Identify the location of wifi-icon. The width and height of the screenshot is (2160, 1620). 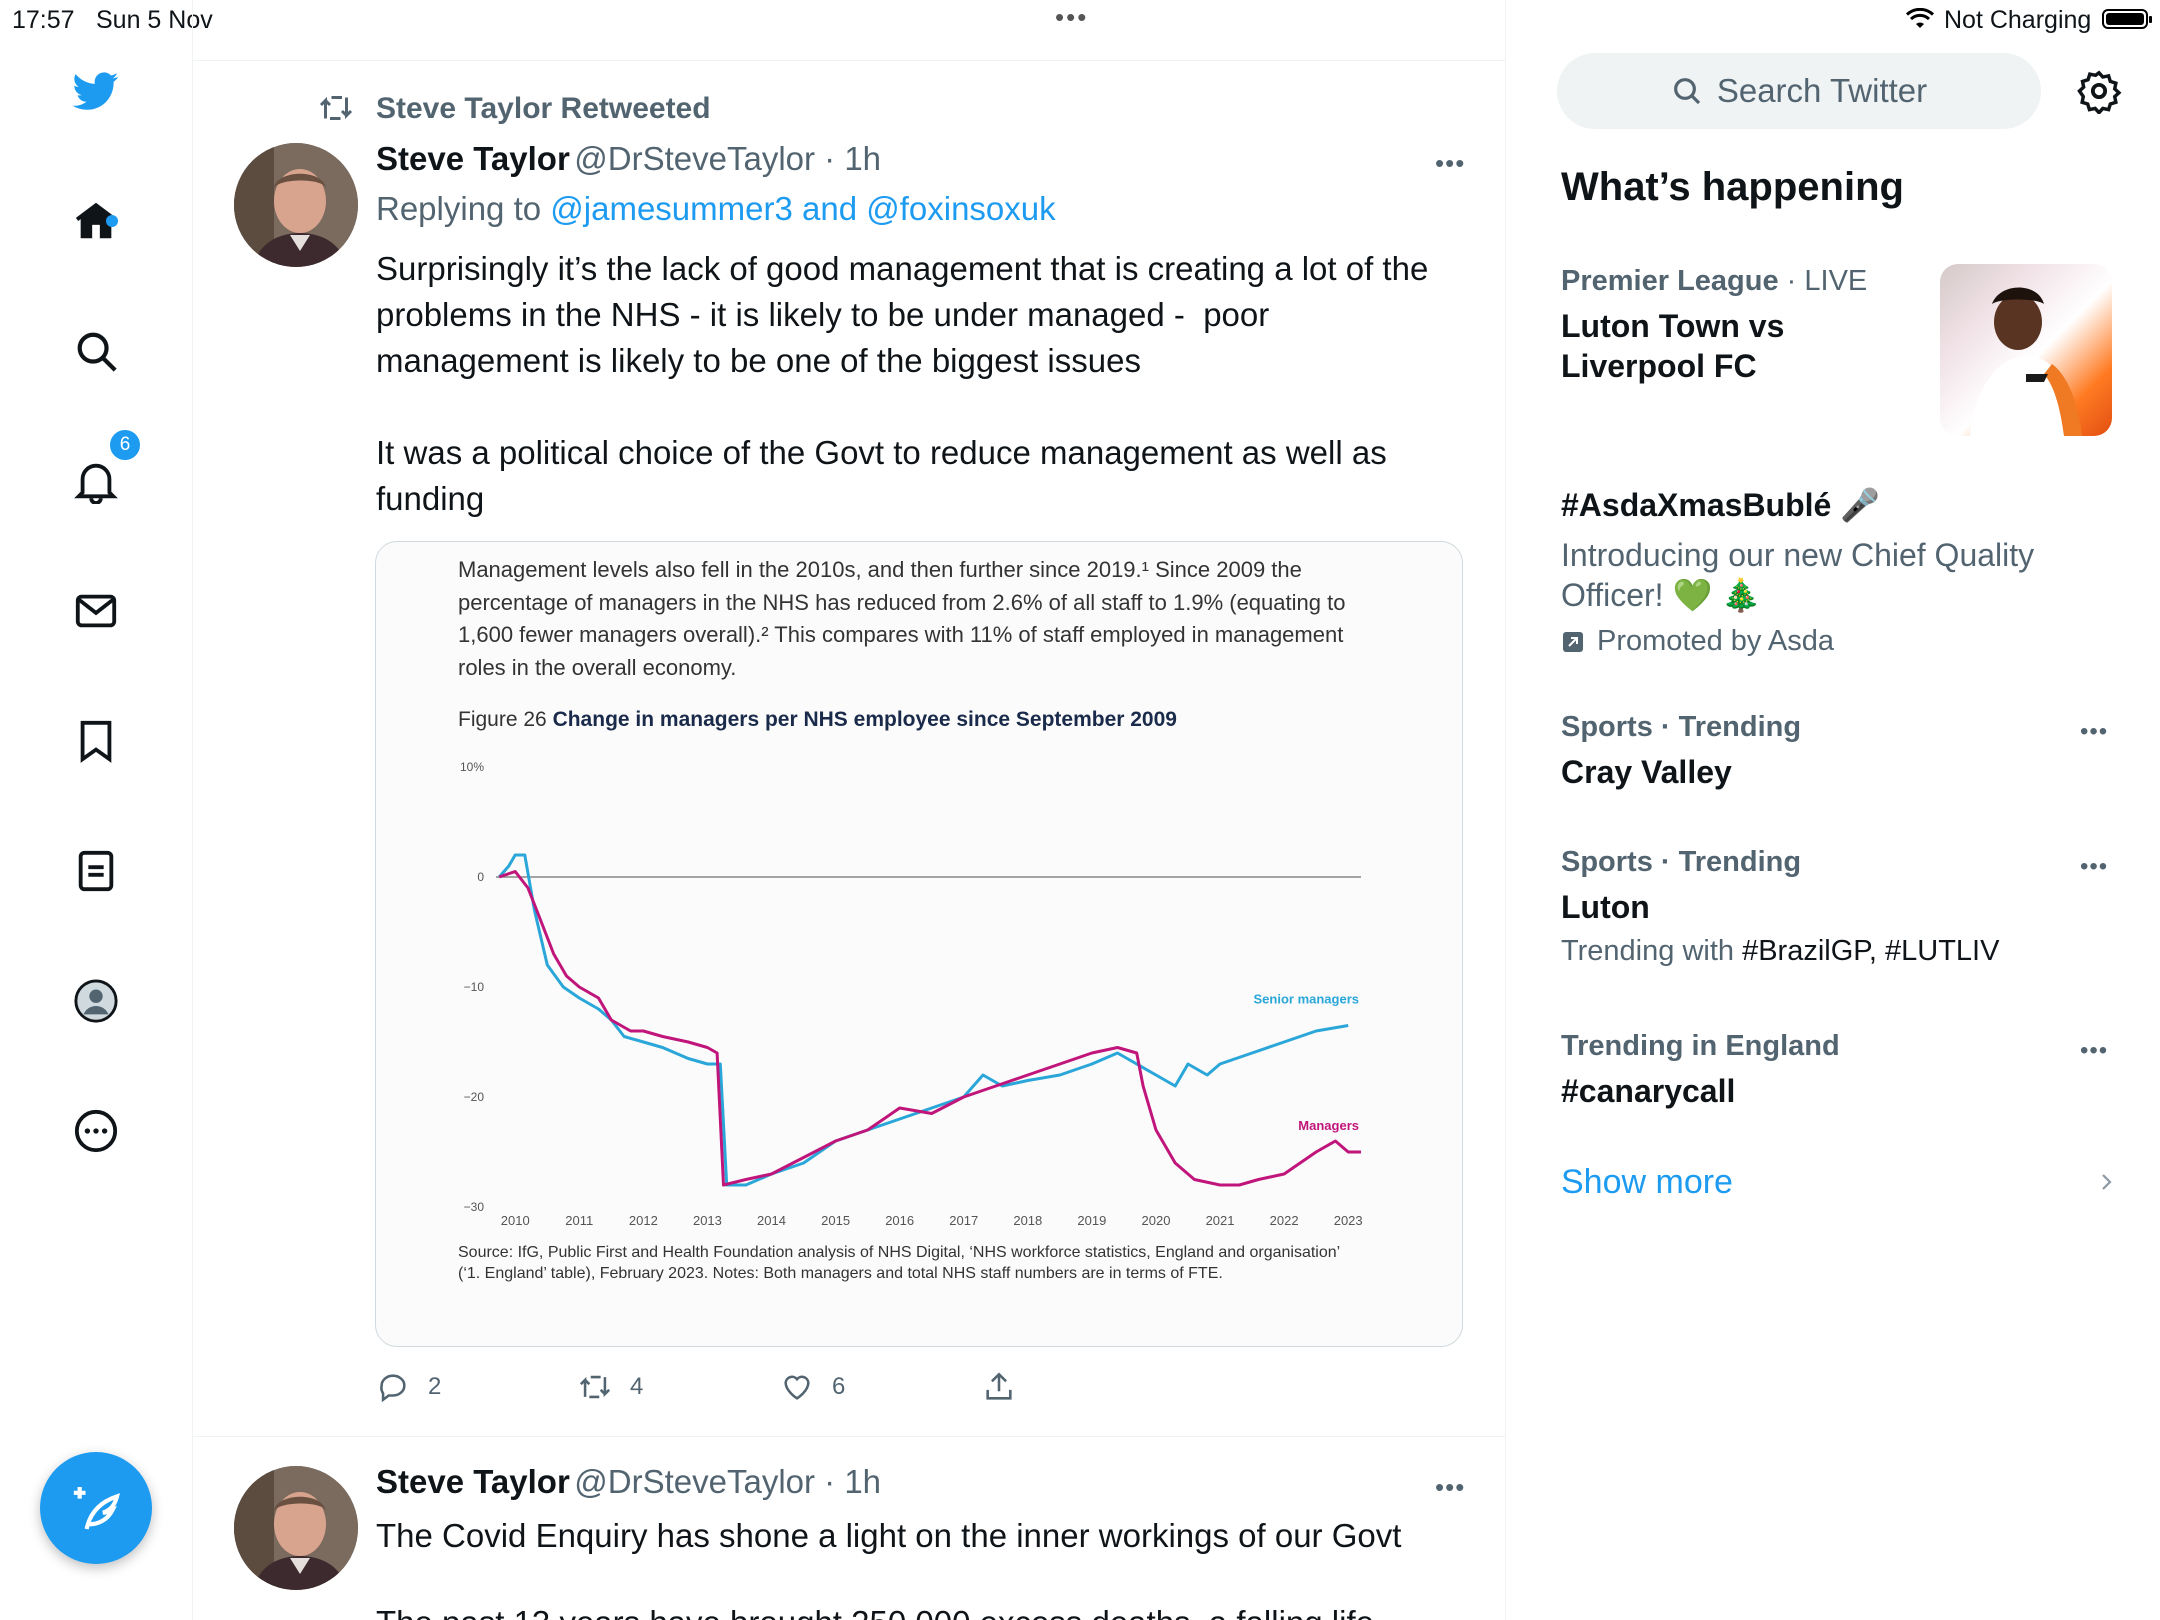
(1920, 22).